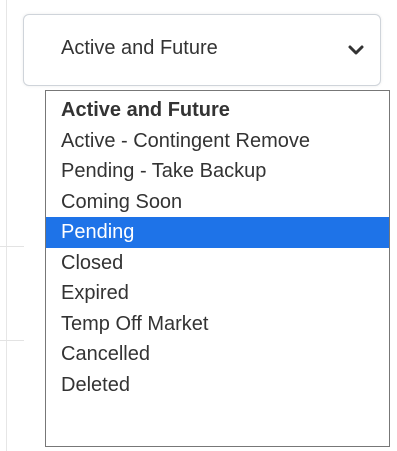  What do you see at coordinates (217, 385) in the screenshot?
I see `option-deleted: Deleted` at bounding box center [217, 385].